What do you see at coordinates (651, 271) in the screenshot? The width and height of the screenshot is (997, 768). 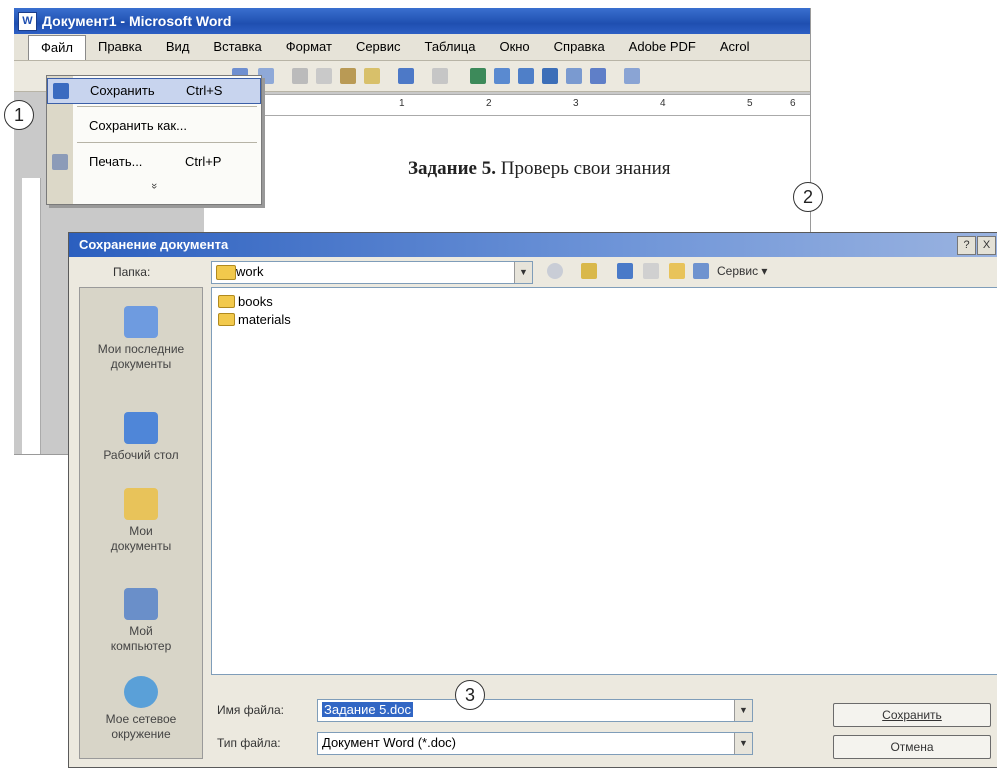 I see `delete-icon` at bounding box center [651, 271].